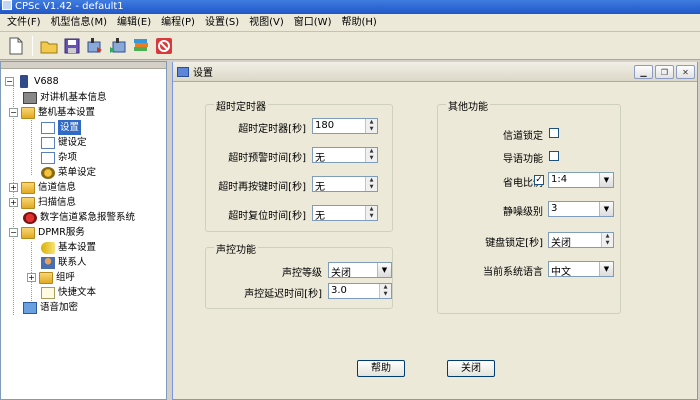 The width and height of the screenshot is (700, 400). I want to click on read-radio-icon, so click(95, 46).